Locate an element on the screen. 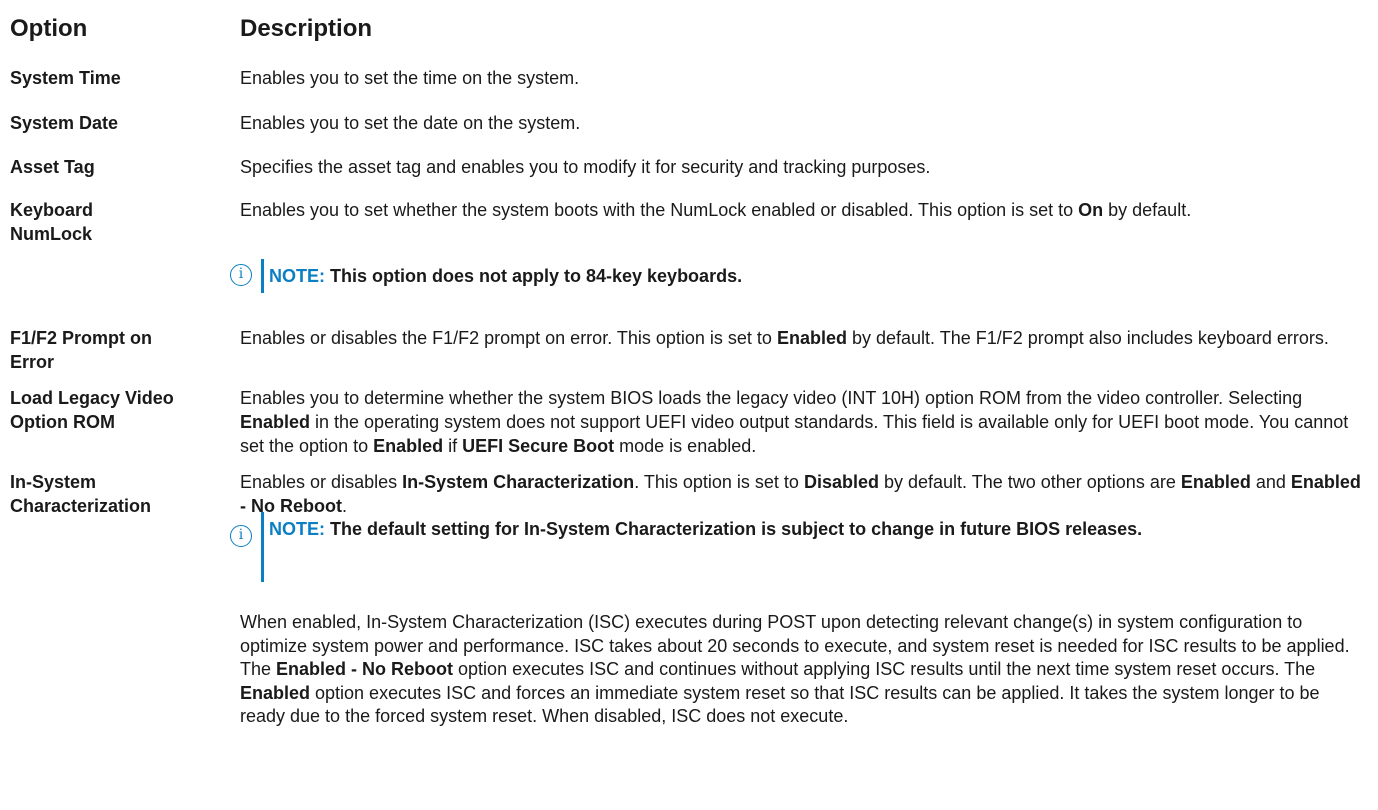 This screenshot has height=810, width=1378. description-column-header: Description is located at coordinates (306, 28).